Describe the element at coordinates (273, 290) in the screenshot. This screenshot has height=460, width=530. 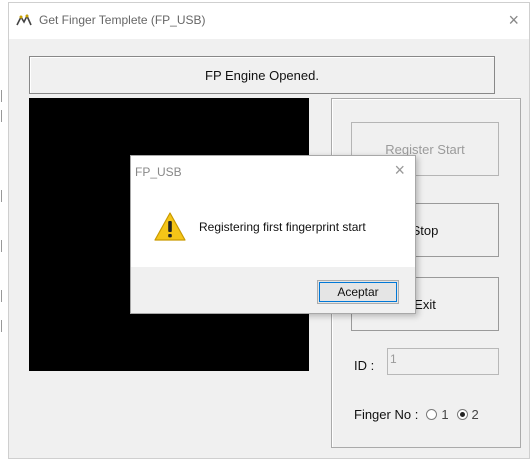
I see `dialog-footer: Aceptar` at that location.